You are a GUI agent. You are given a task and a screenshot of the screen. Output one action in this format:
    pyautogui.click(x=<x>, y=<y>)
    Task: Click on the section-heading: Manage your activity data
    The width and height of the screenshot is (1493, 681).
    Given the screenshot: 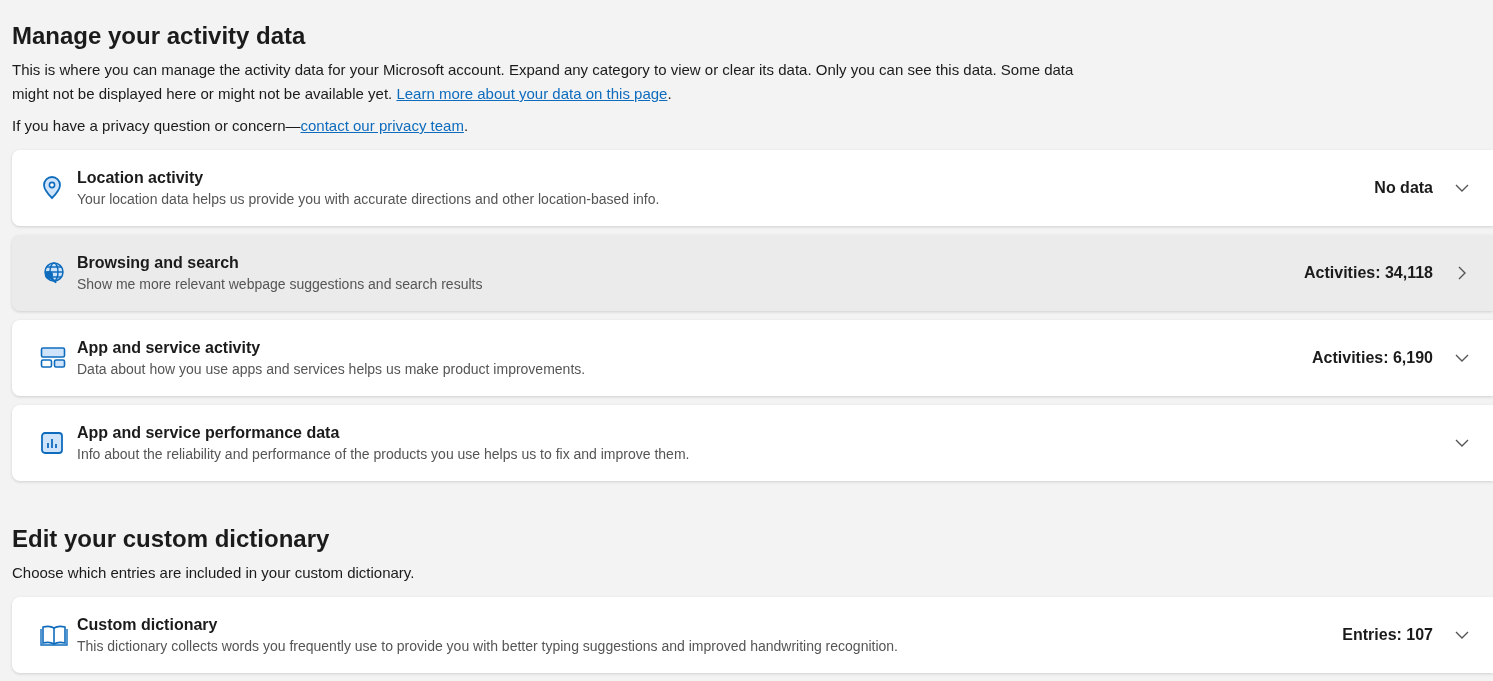 What is the action you would take?
    pyautogui.click(x=159, y=36)
    